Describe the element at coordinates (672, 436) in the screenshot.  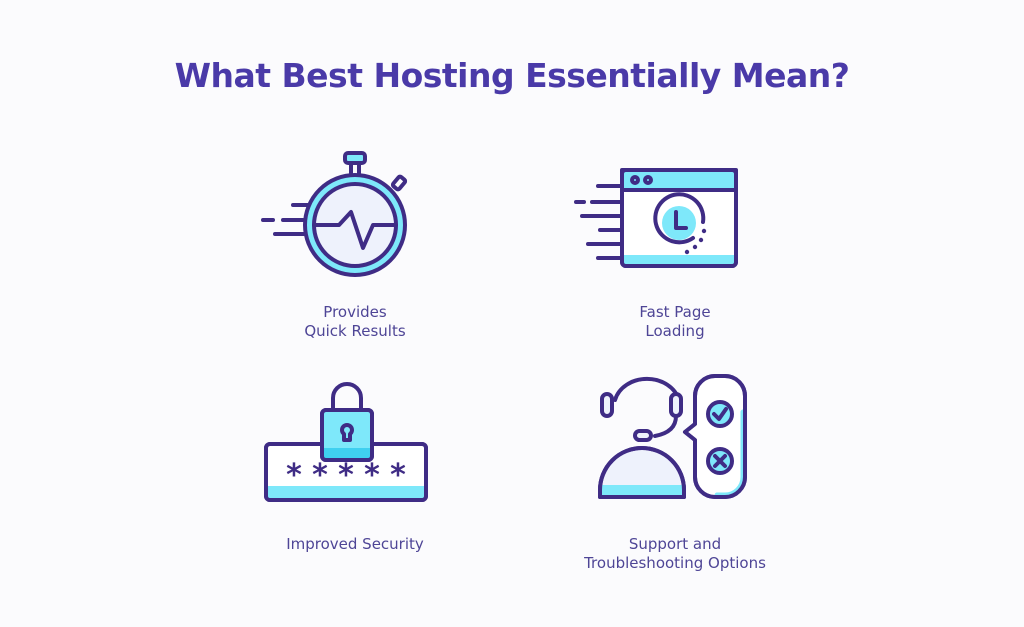
I see `headset-support-icon` at that location.